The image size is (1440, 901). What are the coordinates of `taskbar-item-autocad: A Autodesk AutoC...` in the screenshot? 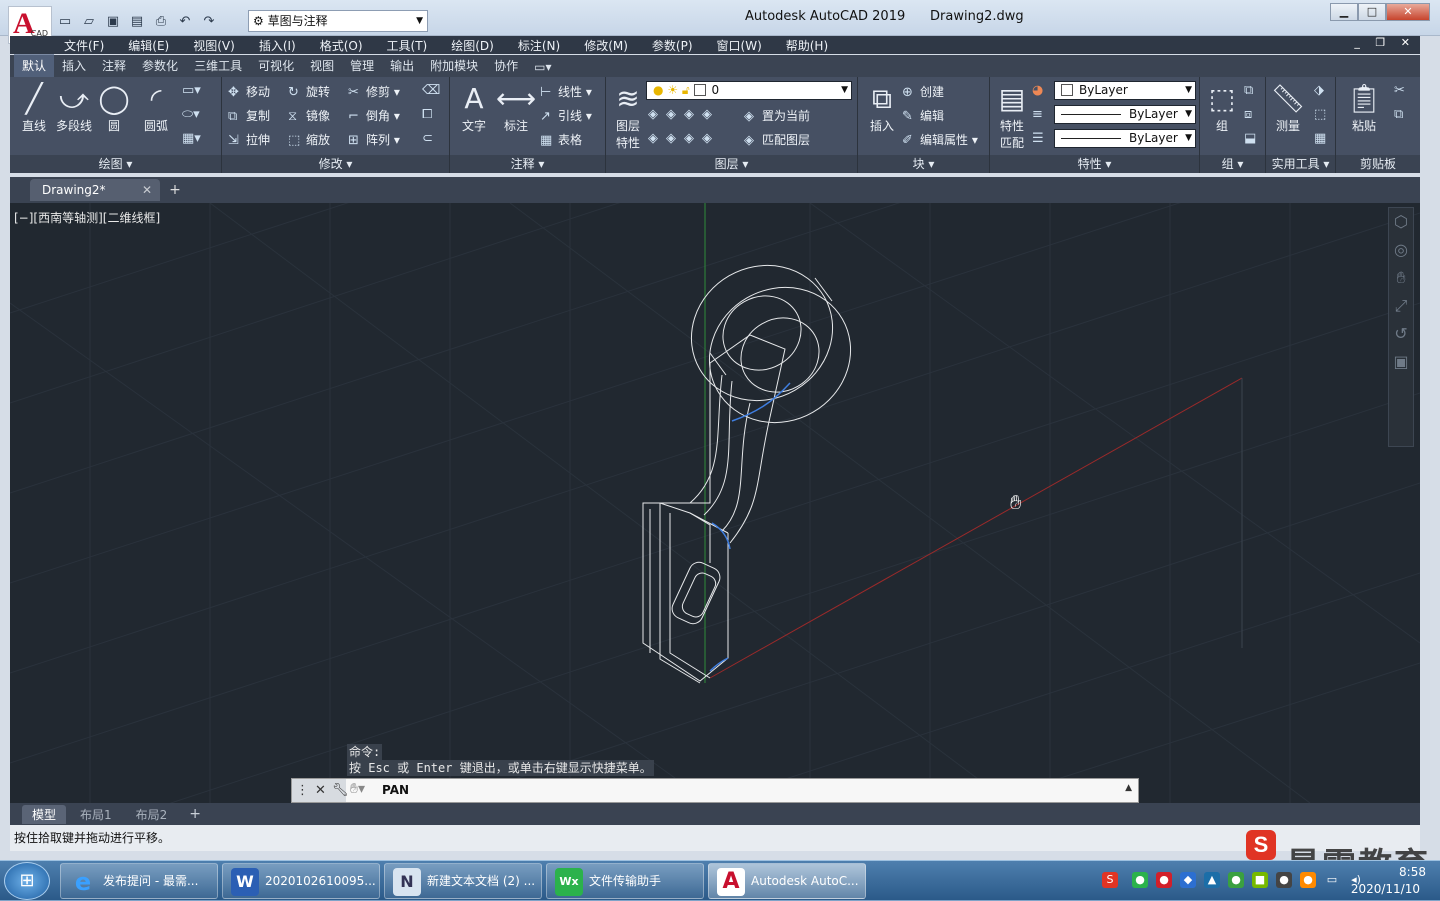 It's located at (787, 881).